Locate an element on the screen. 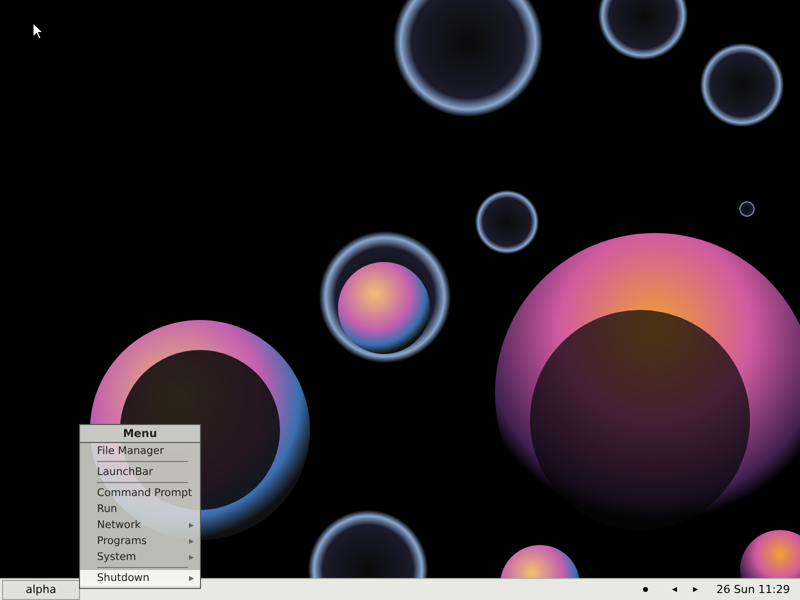 The image size is (800, 600). mouse-pointer-icon is located at coordinates (38, 31).